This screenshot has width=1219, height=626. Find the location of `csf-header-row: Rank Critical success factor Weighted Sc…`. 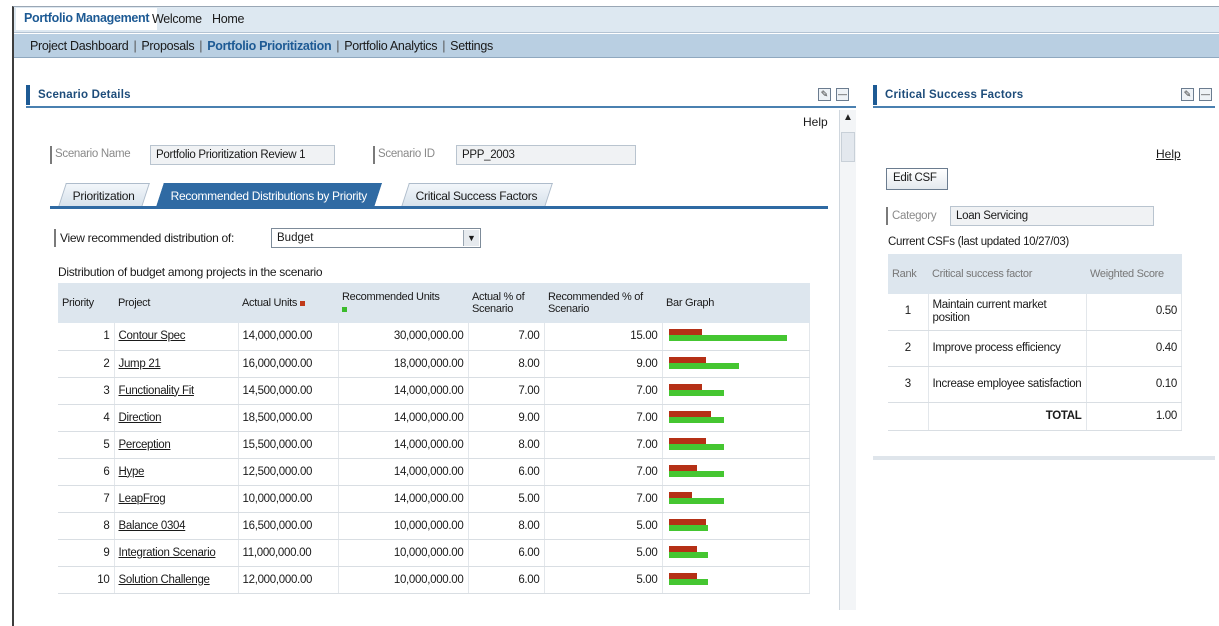

csf-header-row: Rank Critical success factor Weighted Sc… is located at coordinates (1035, 274).